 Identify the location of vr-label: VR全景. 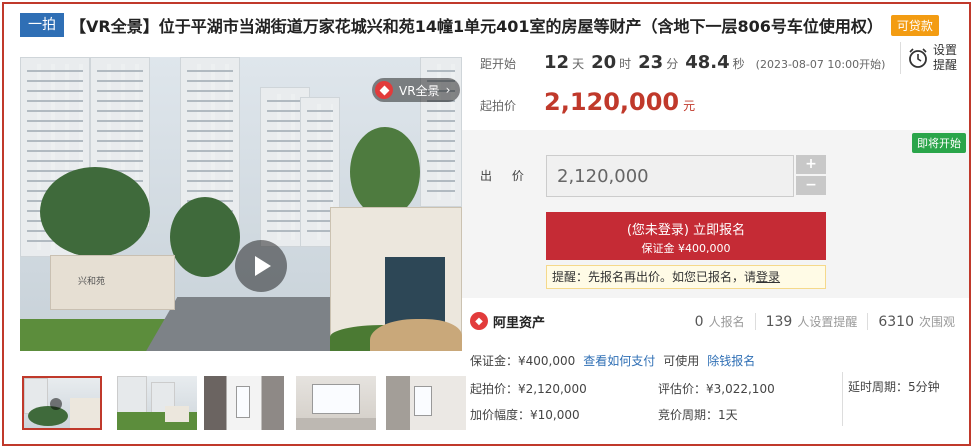
(419, 90).